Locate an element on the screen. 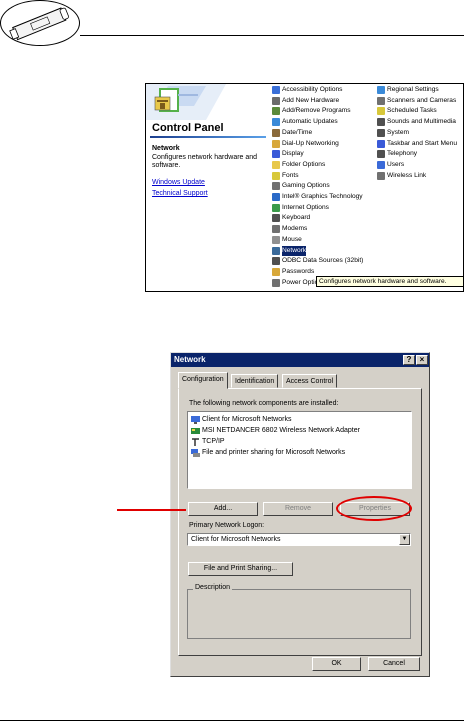  control-panel-item-folder-options: Folder Options is located at coordinates (298, 165).